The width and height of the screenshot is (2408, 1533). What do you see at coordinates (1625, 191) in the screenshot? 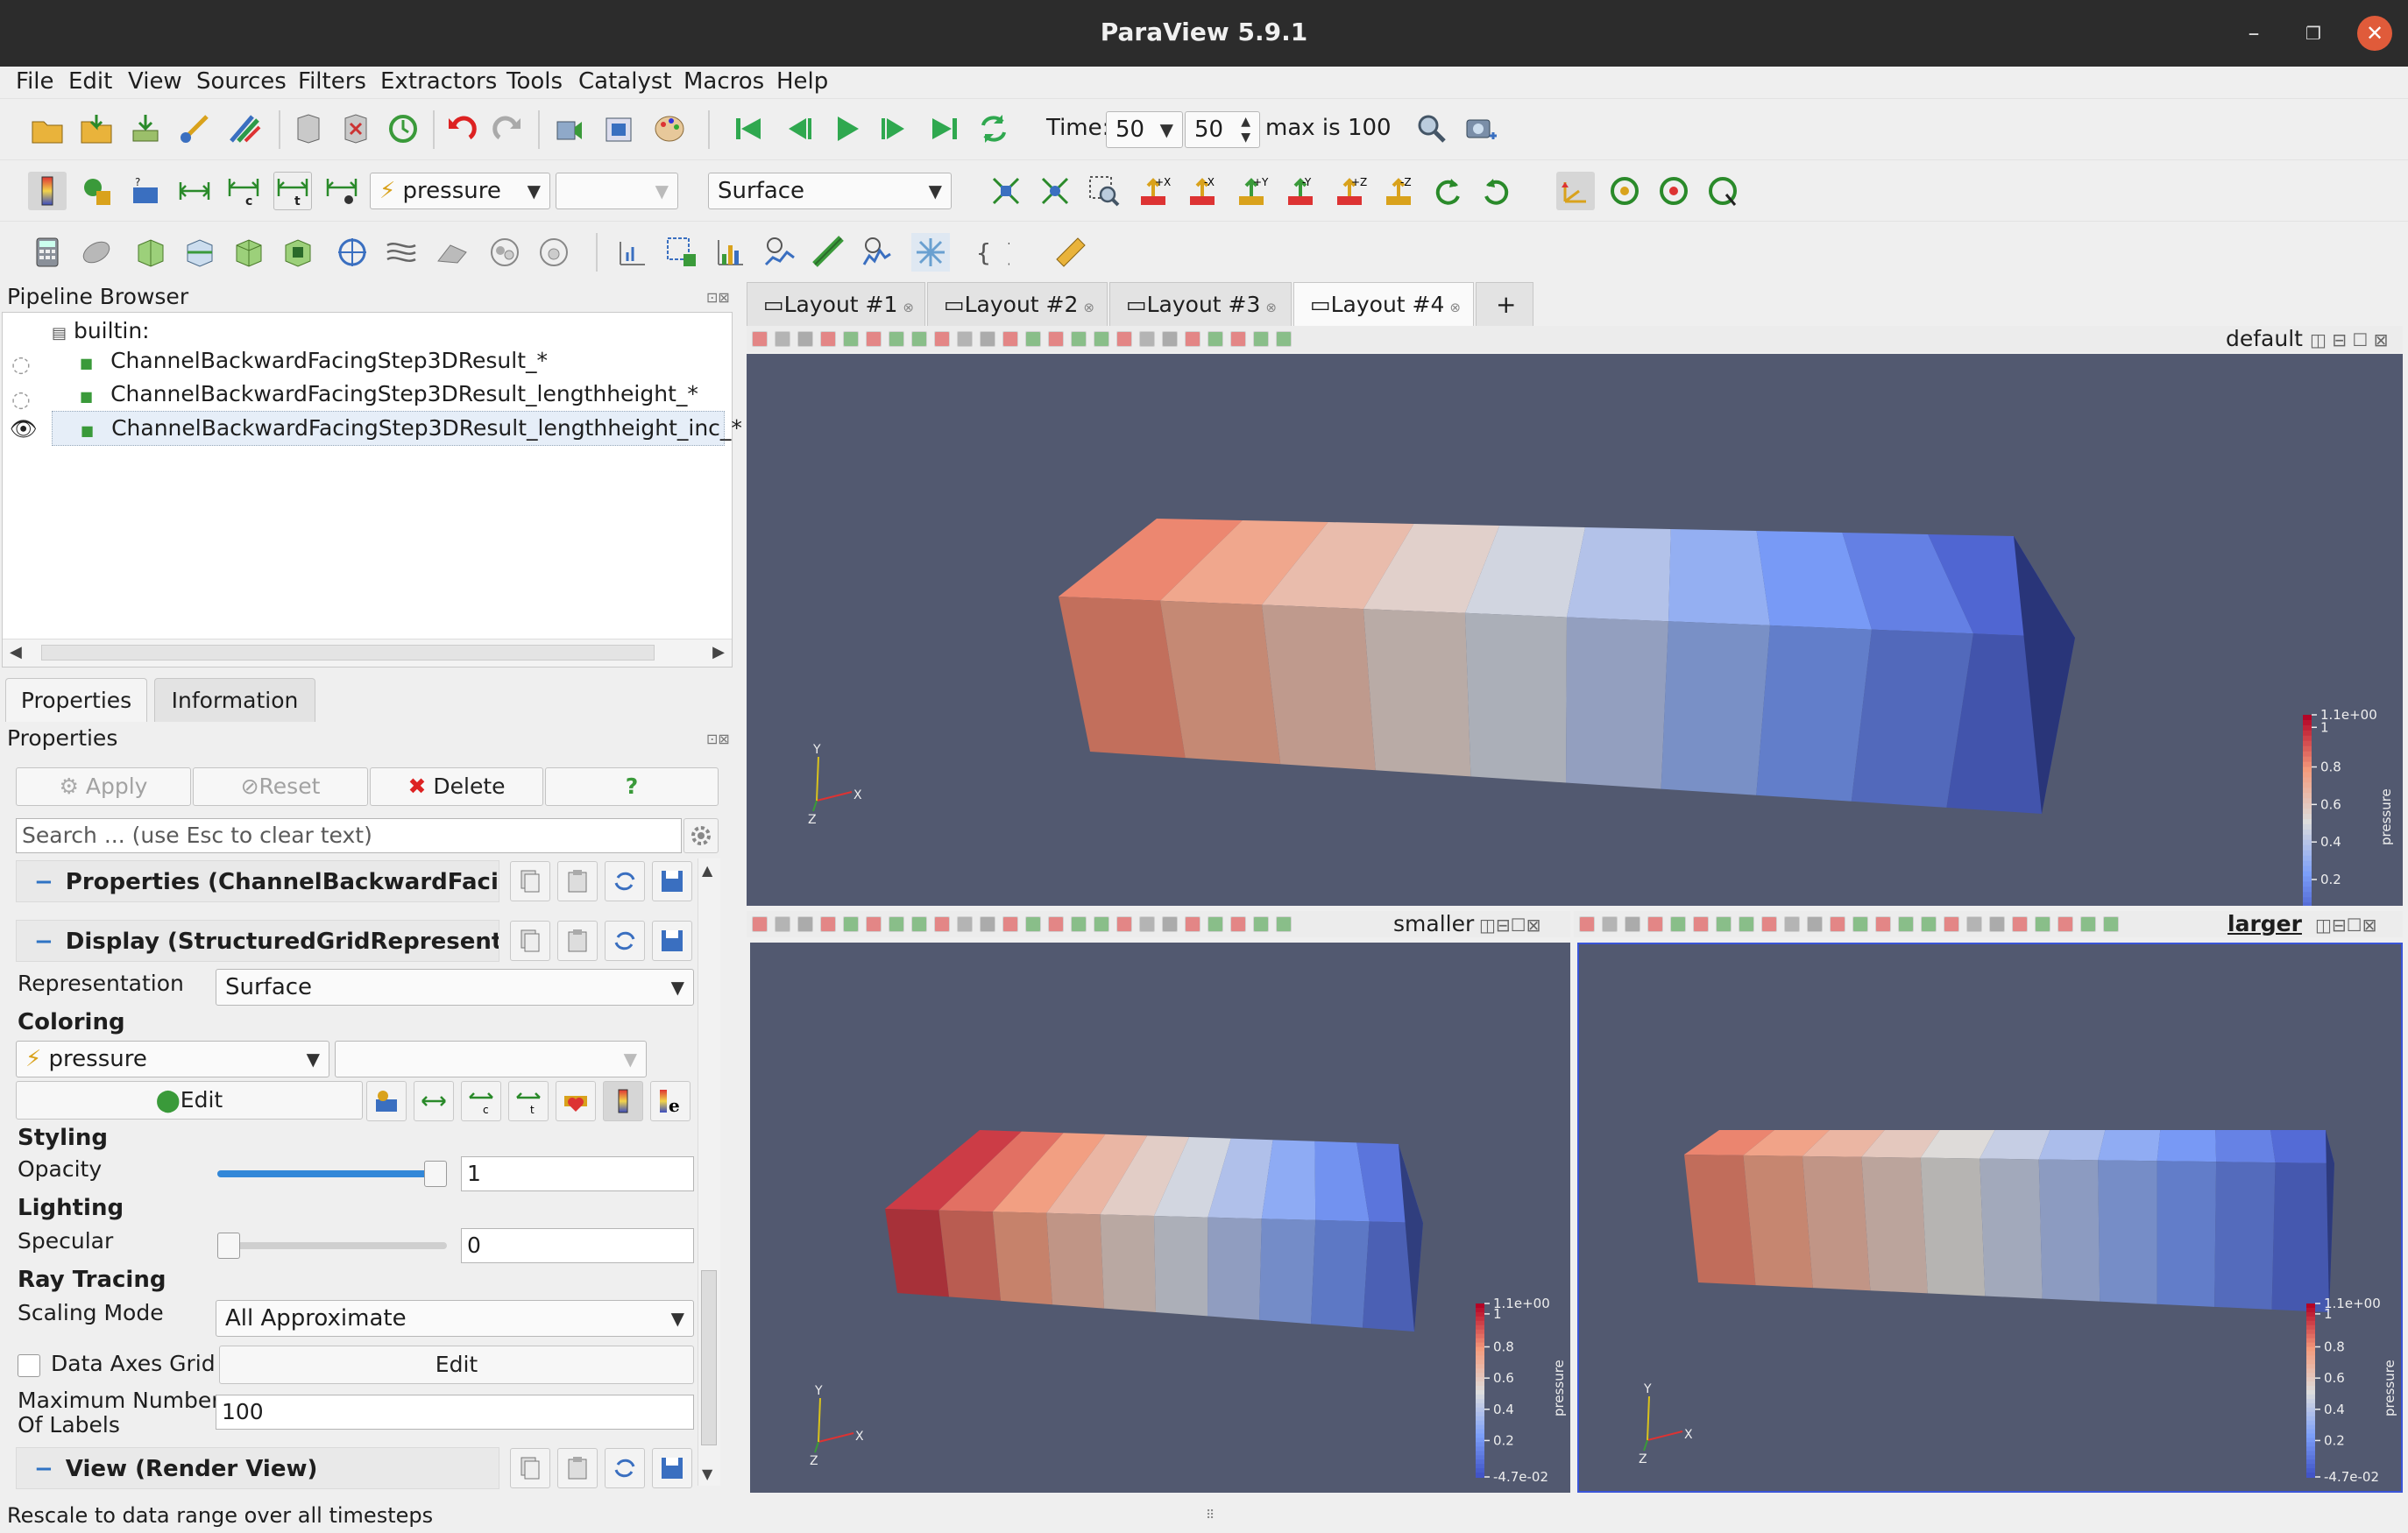
I see `center-axes-icon` at bounding box center [1625, 191].